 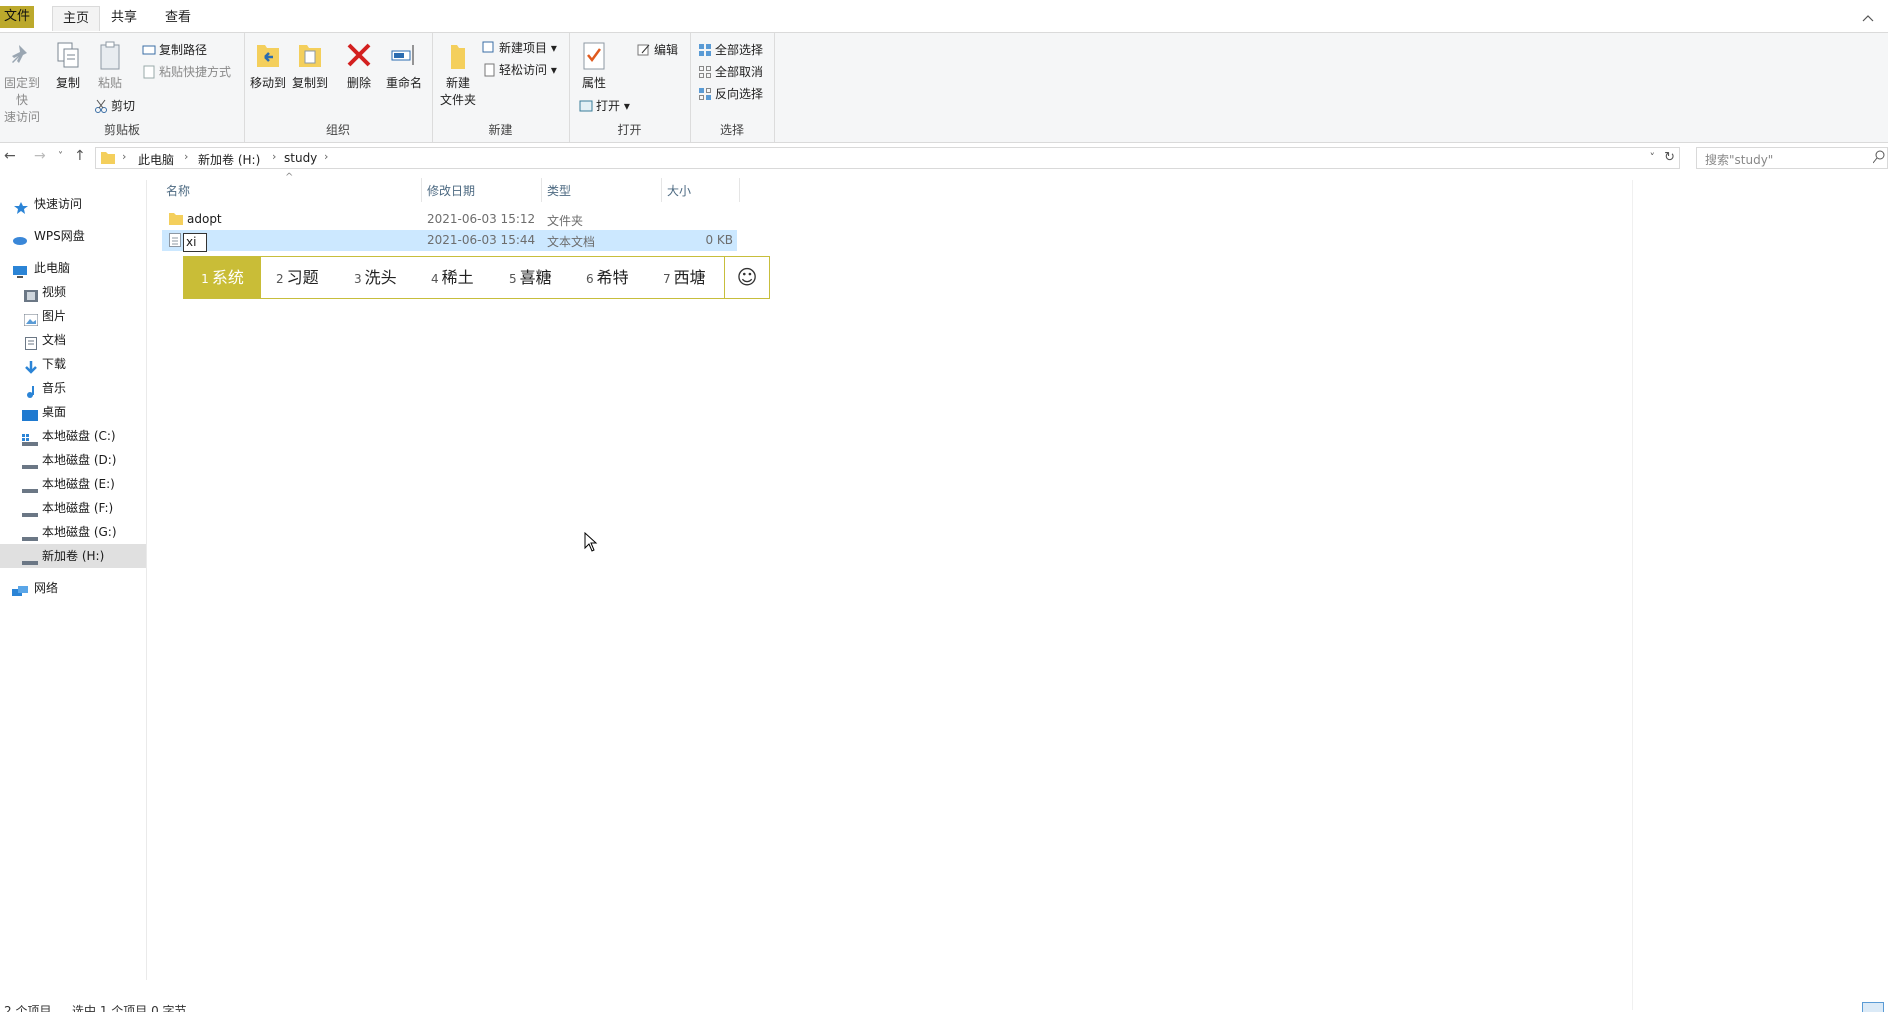 I want to click on edit-button: 编辑, so click(x=657, y=50).